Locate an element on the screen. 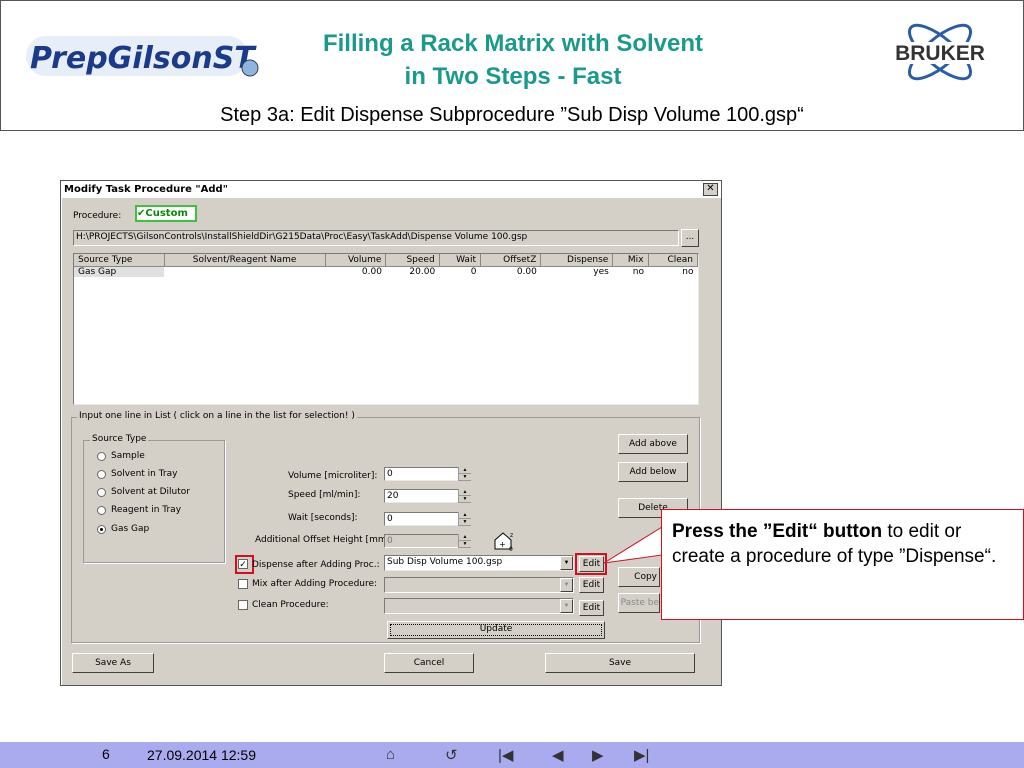  offset-spinner: ▲ ▼ is located at coordinates (464, 541).